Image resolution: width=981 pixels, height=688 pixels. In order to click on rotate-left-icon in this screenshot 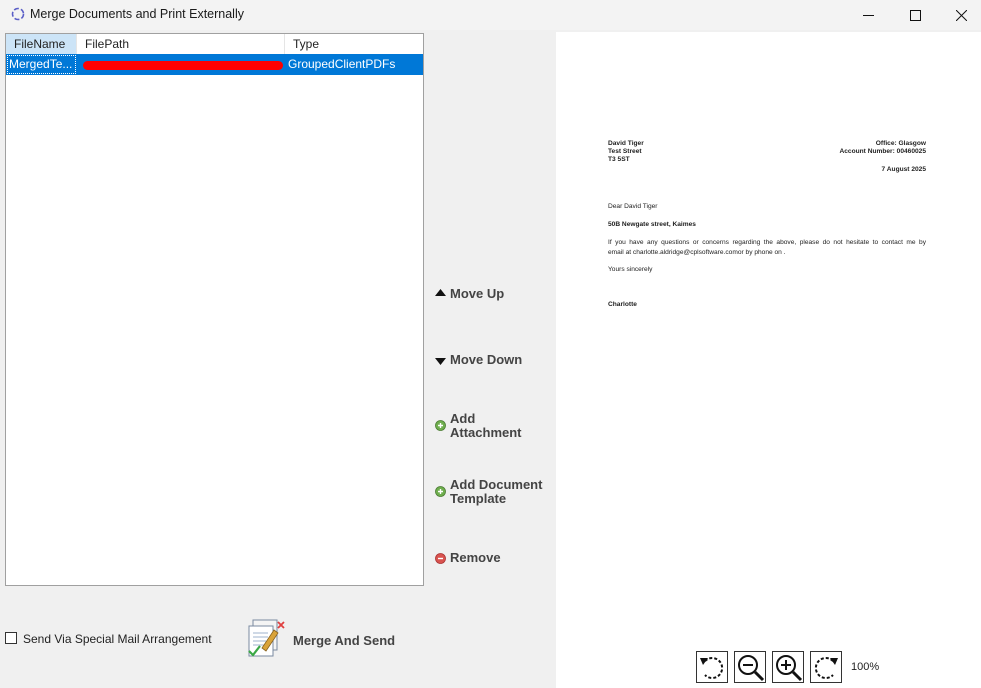, I will do `click(712, 668)`.